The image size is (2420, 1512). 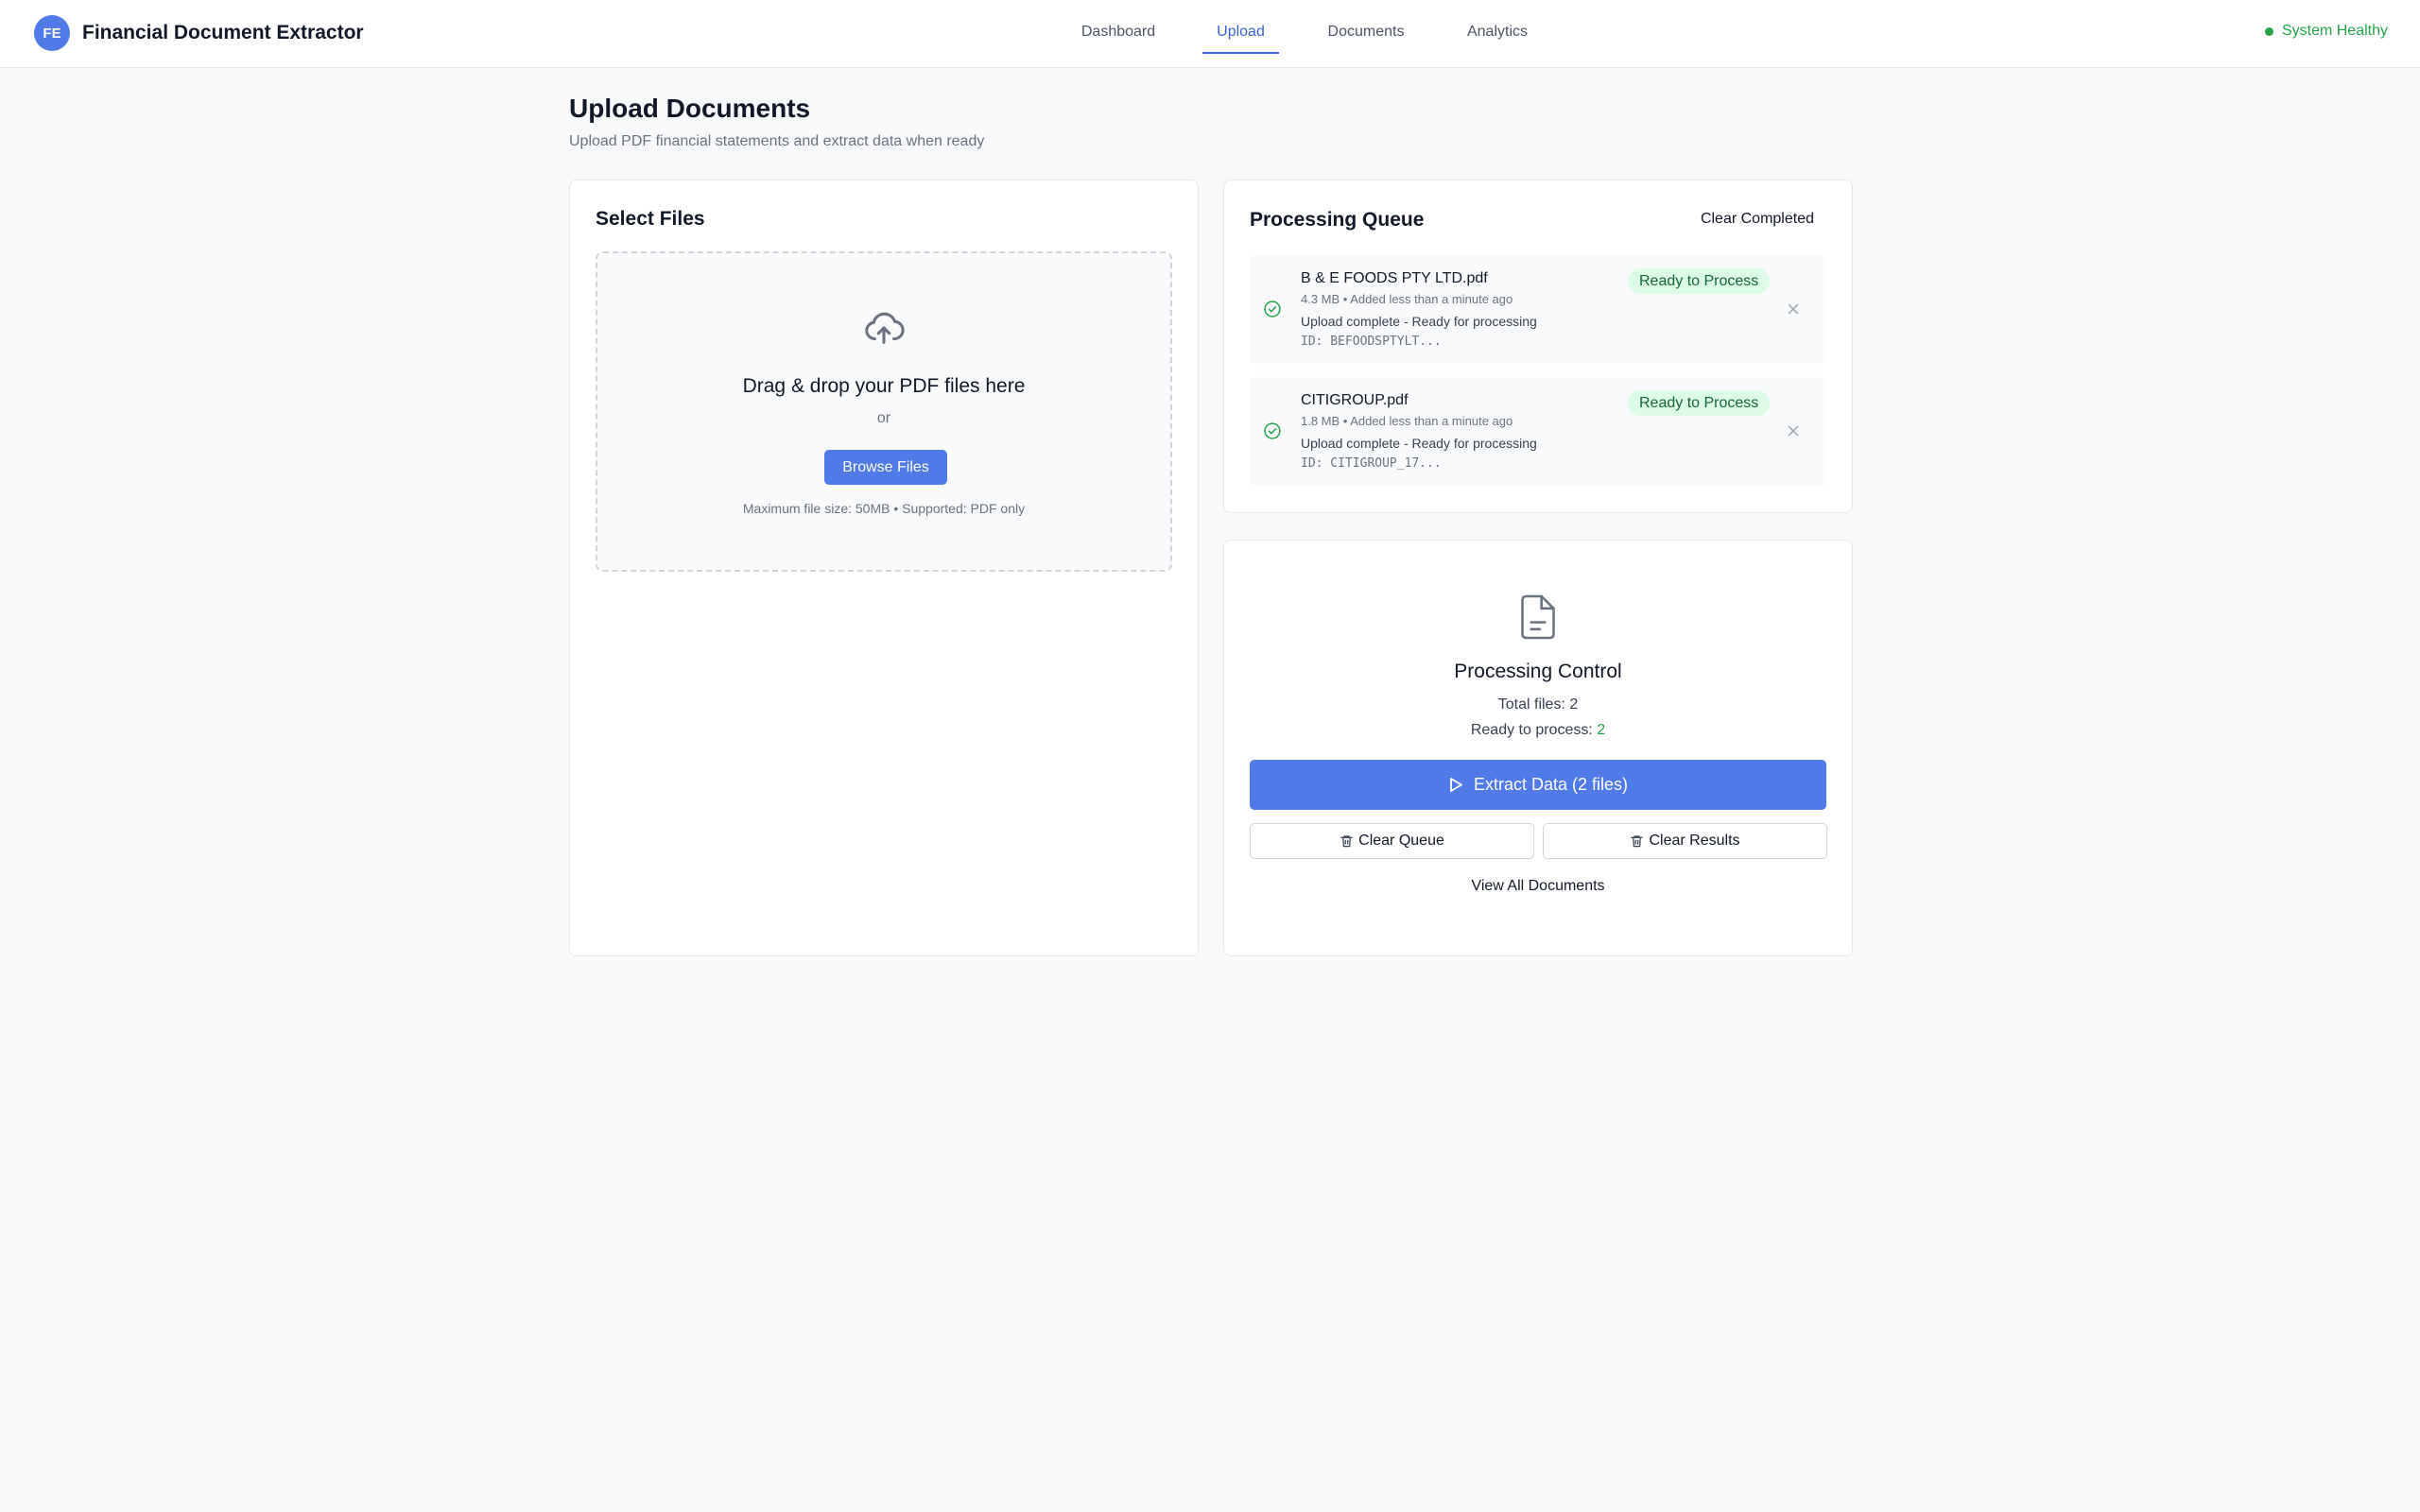 I want to click on queue-title: Processing Queue, so click(x=1338, y=220).